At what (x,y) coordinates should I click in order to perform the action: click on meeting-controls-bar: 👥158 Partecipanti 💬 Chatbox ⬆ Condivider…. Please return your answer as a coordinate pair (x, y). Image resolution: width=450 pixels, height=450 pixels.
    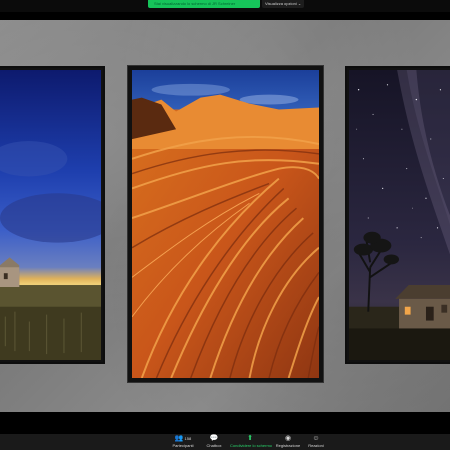
    Looking at the image, I should click on (225, 442).